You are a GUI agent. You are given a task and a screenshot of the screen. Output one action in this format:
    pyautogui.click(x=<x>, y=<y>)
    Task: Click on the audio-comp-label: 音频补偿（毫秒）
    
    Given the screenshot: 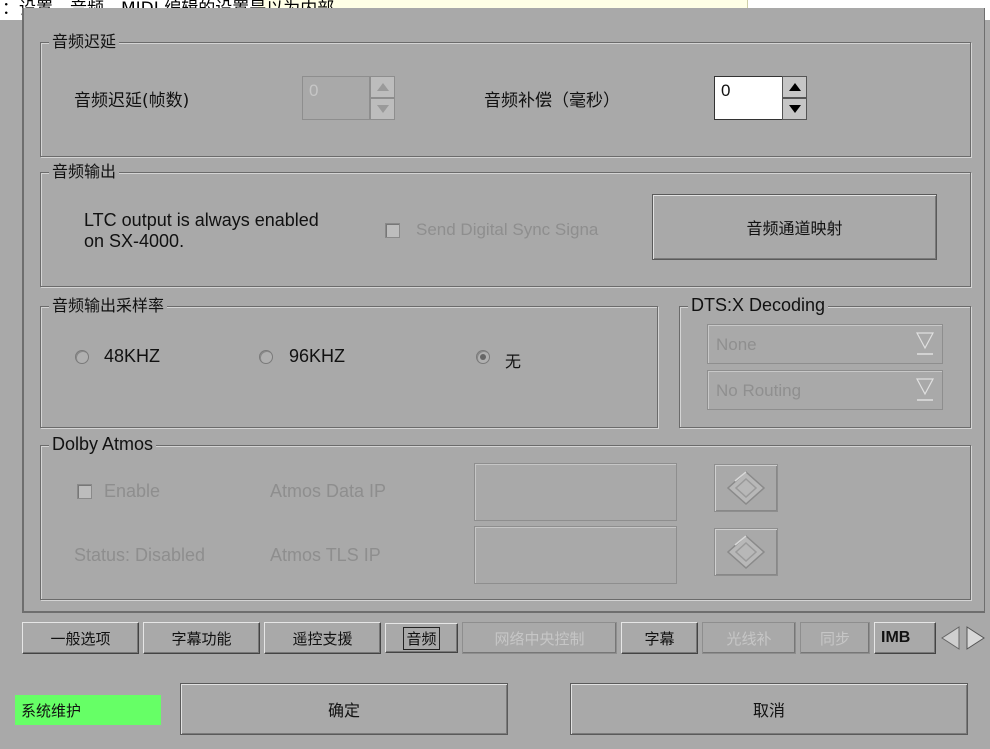 What is the action you would take?
    pyautogui.click(x=552, y=101)
    